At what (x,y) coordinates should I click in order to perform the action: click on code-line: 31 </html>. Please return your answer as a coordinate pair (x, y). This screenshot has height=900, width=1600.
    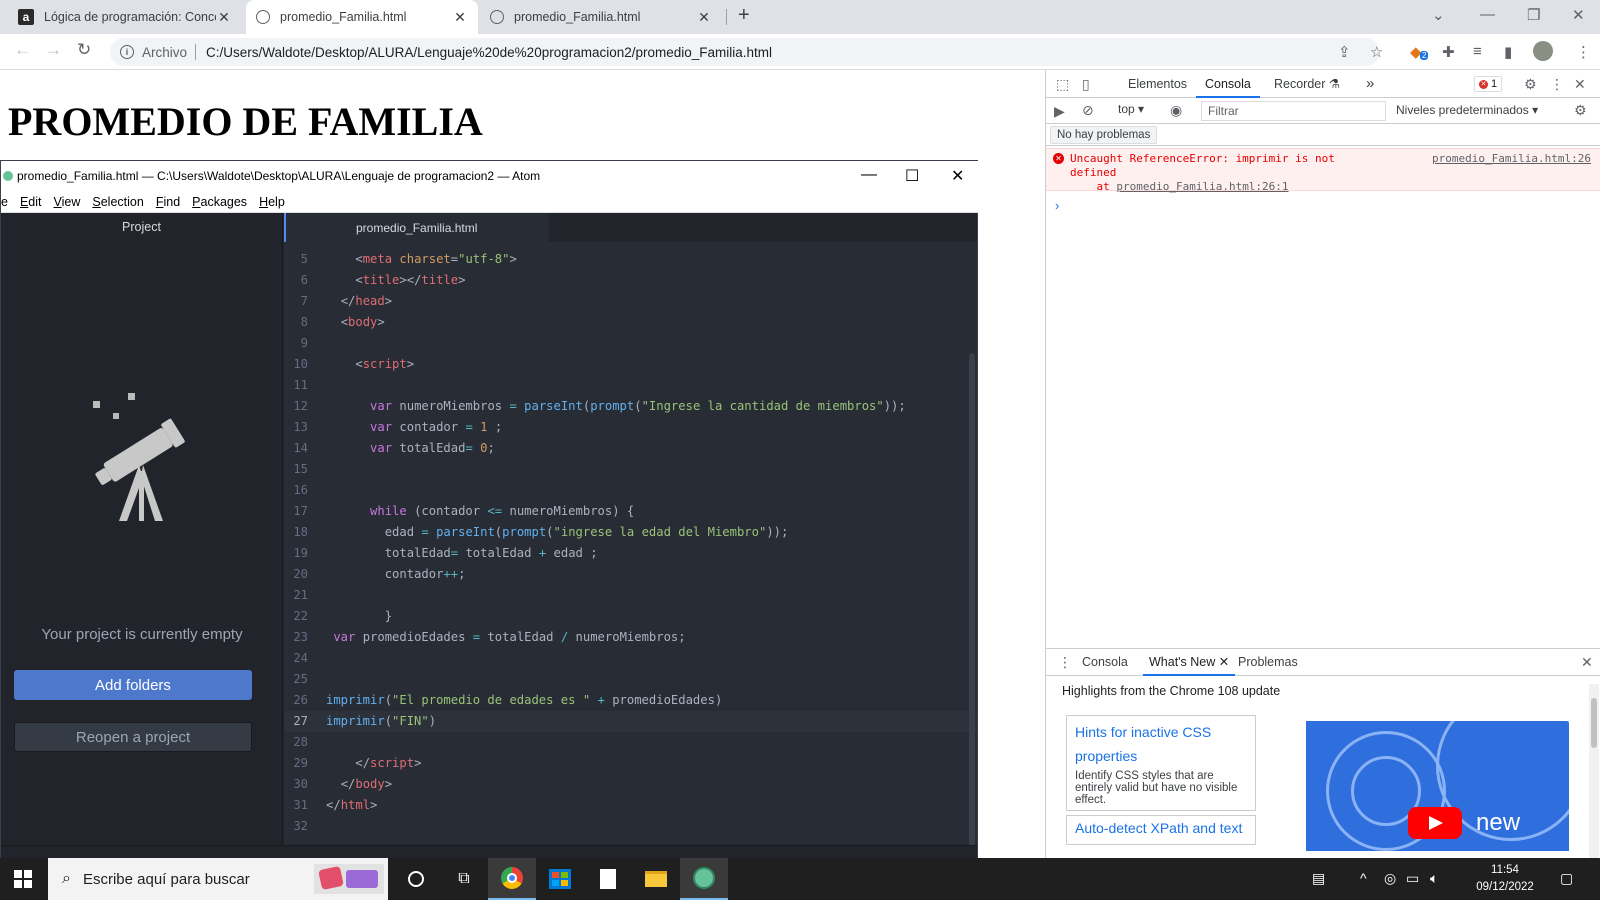
    Looking at the image, I should click on (630, 805).